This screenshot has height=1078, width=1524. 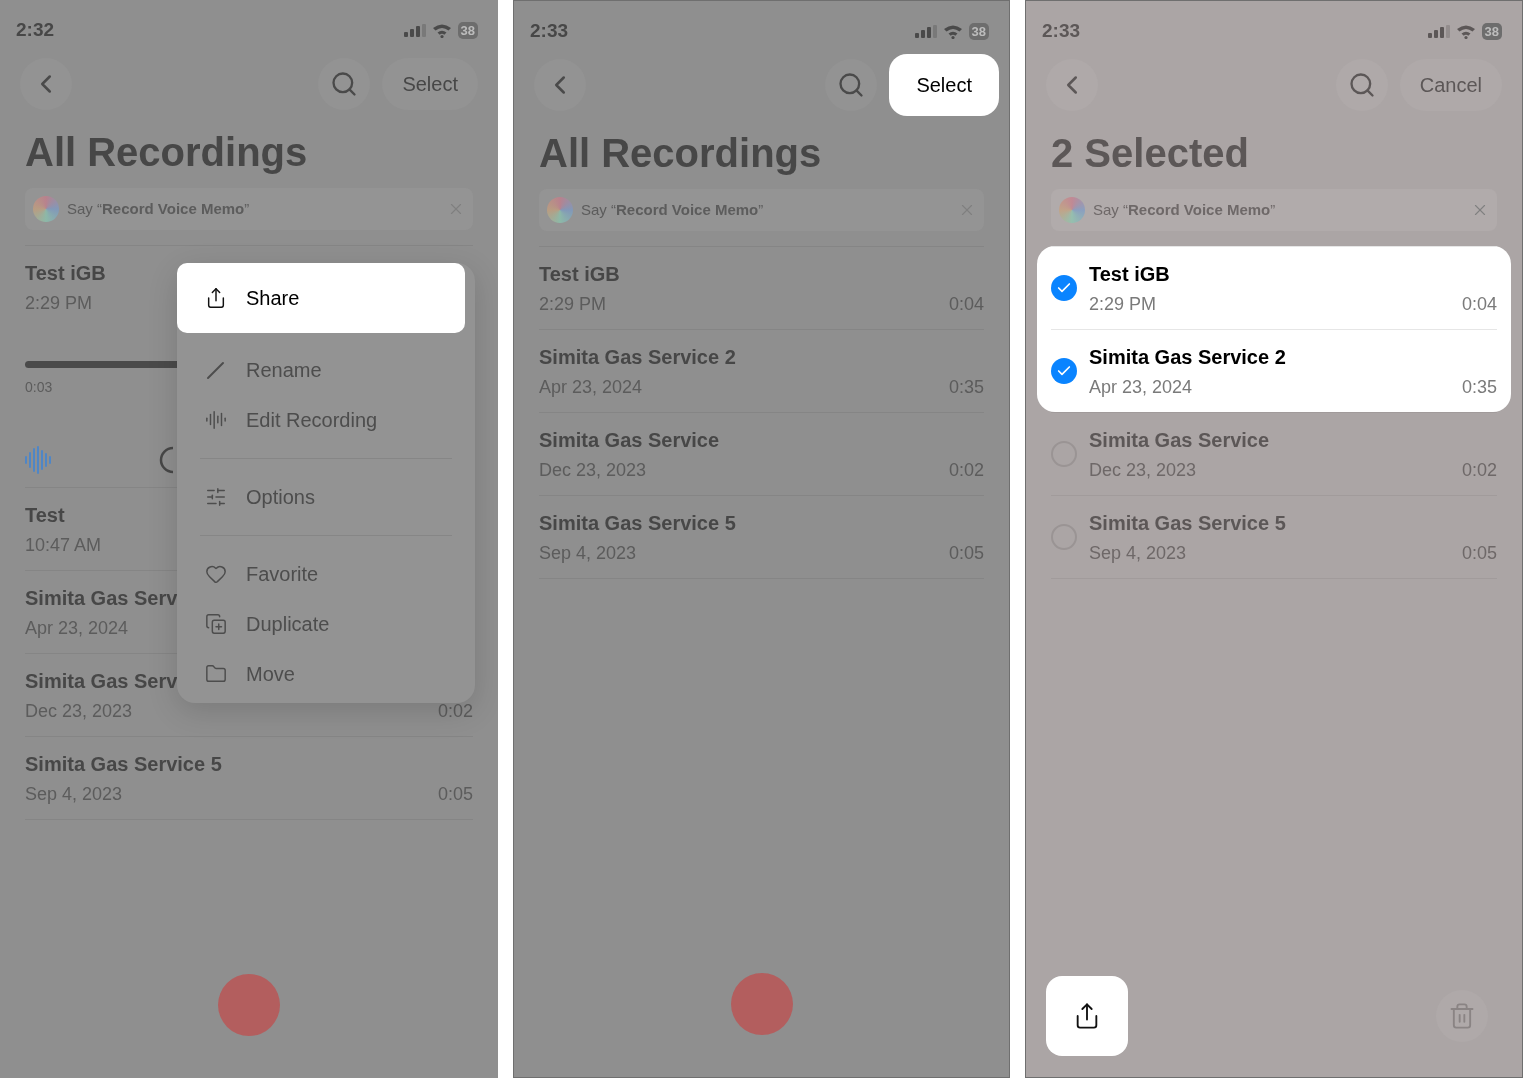 What do you see at coordinates (45, 515) in the screenshot?
I see `recording-title: Test` at bounding box center [45, 515].